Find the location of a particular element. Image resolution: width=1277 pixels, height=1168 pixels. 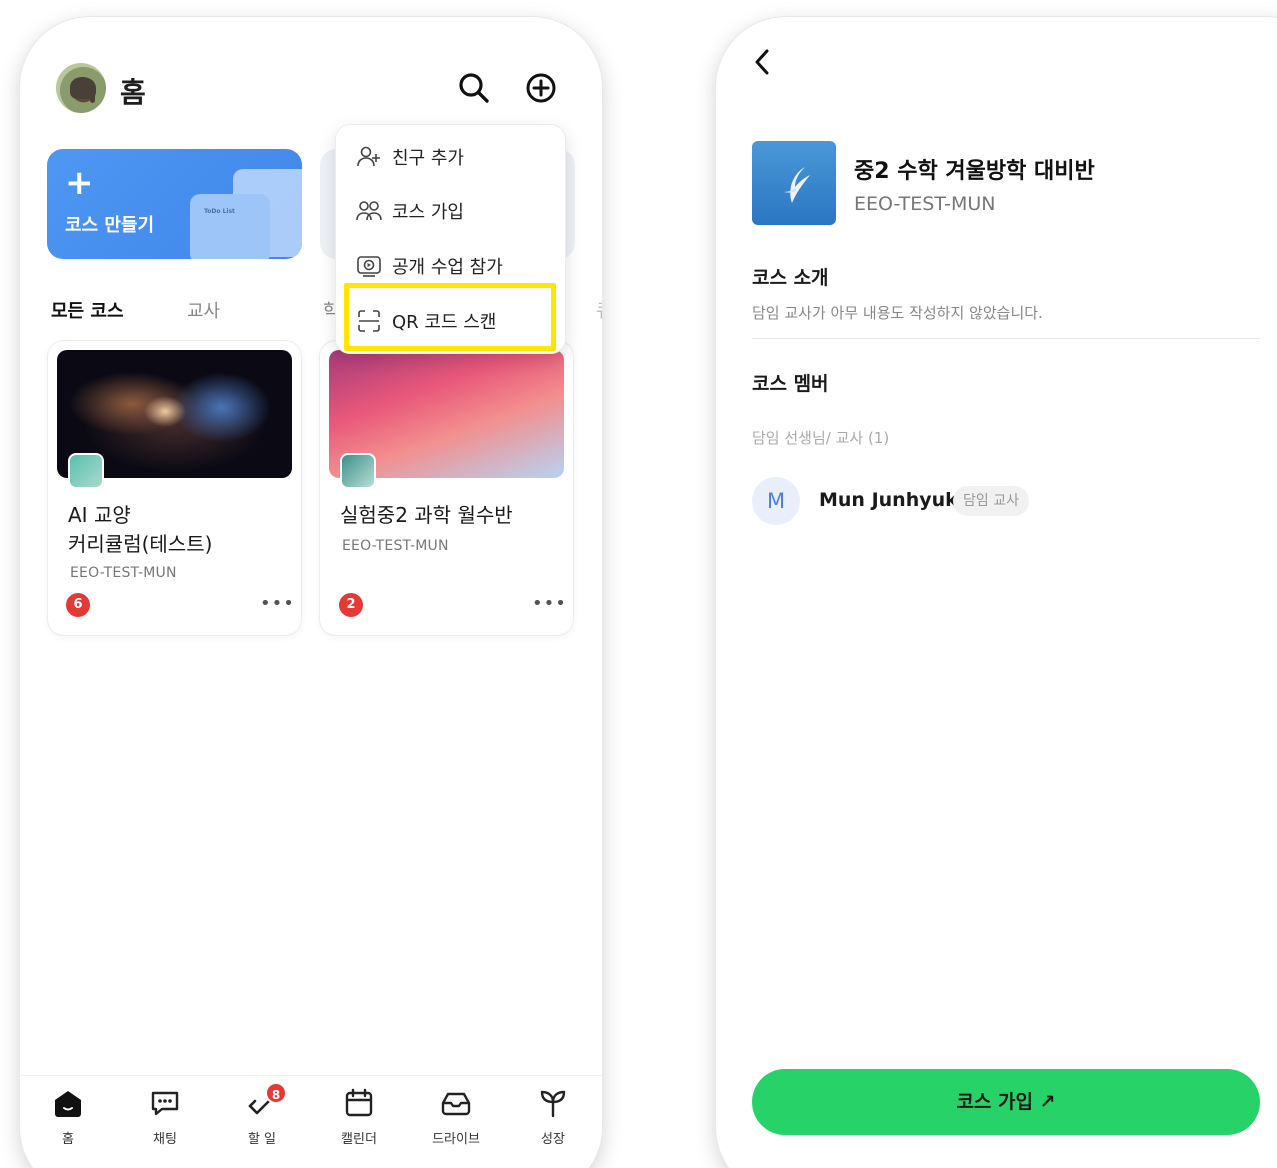

course-card: 실험중2 과학 월수반 EEO-TEST-MUN 2 ••• is located at coordinates (446, 488).